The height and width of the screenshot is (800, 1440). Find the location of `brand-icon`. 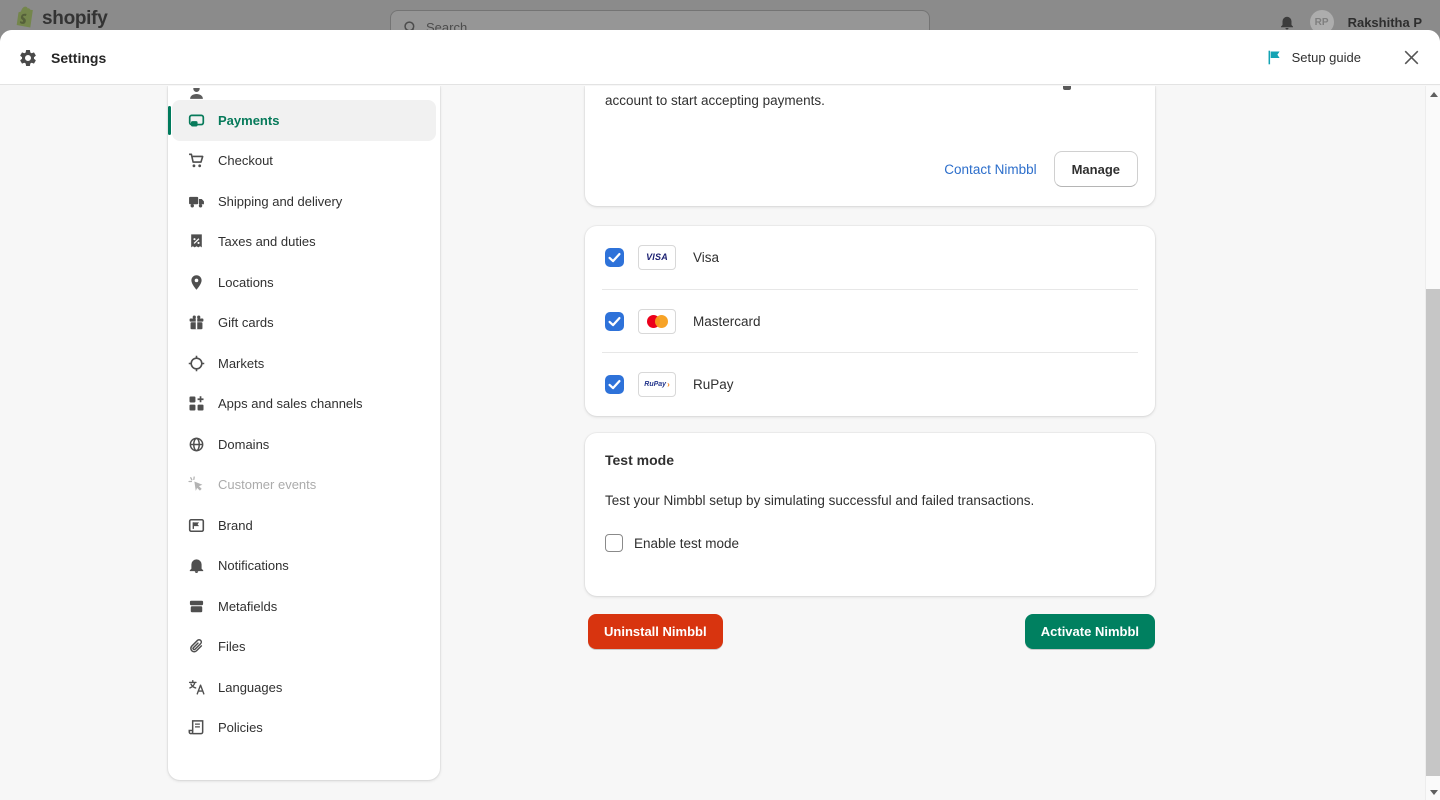

brand-icon is located at coordinates (196, 525).